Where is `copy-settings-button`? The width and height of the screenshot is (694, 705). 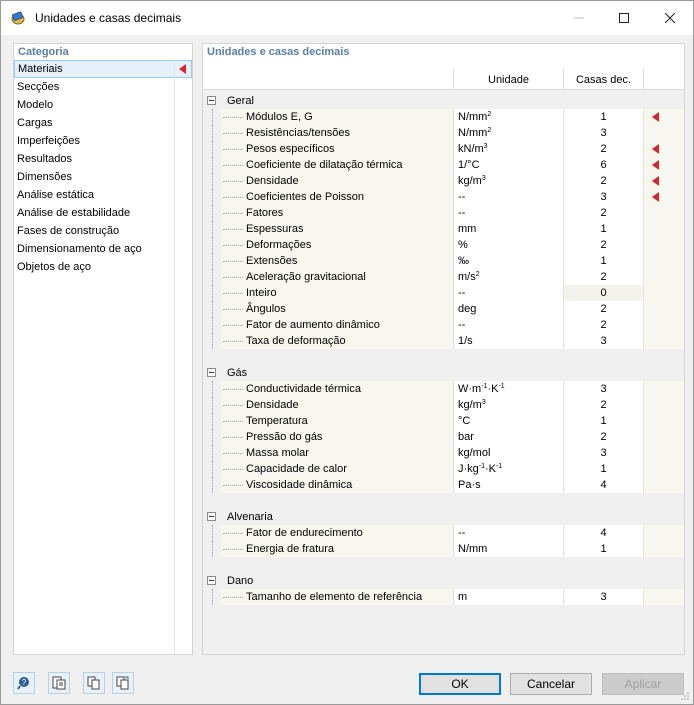 copy-settings-button is located at coordinates (94, 683).